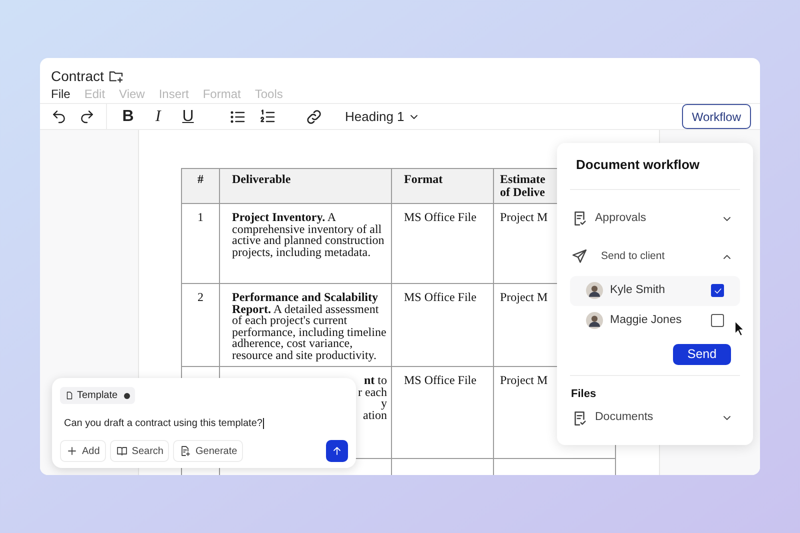 The height and width of the screenshot is (533, 800). I want to click on column-header: Deliverable, so click(262, 179).